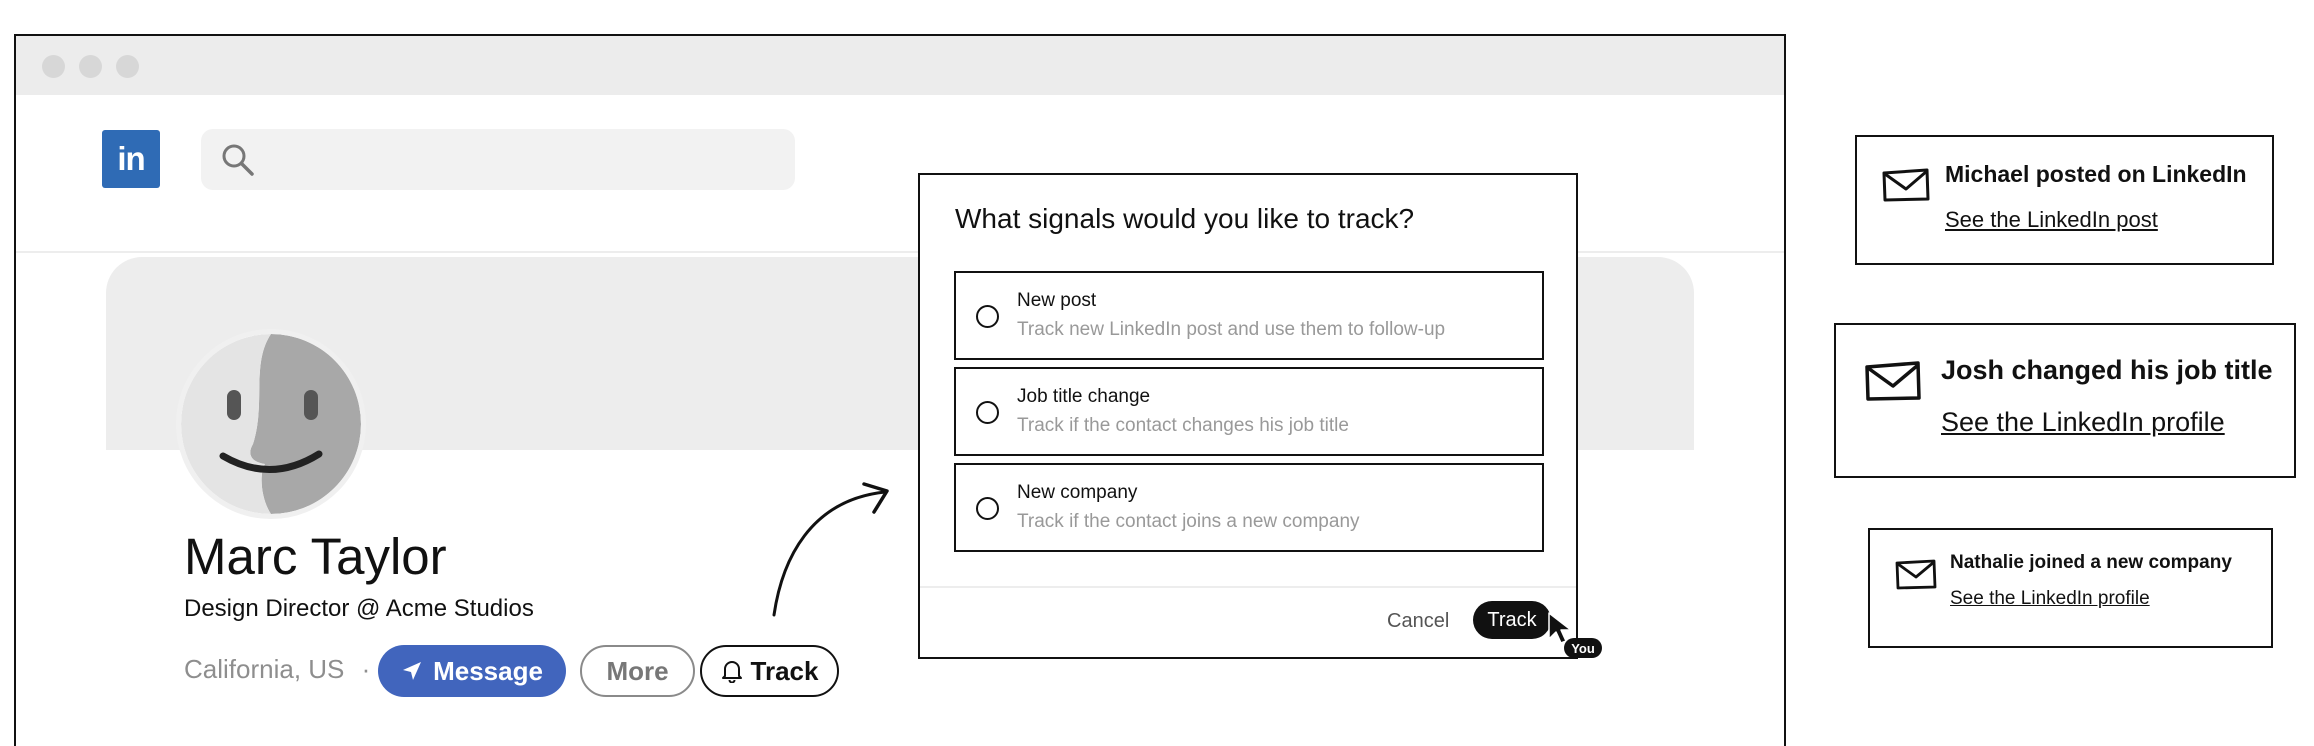 The image size is (2314, 746). I want to click on title-bar, so click(900, 65).